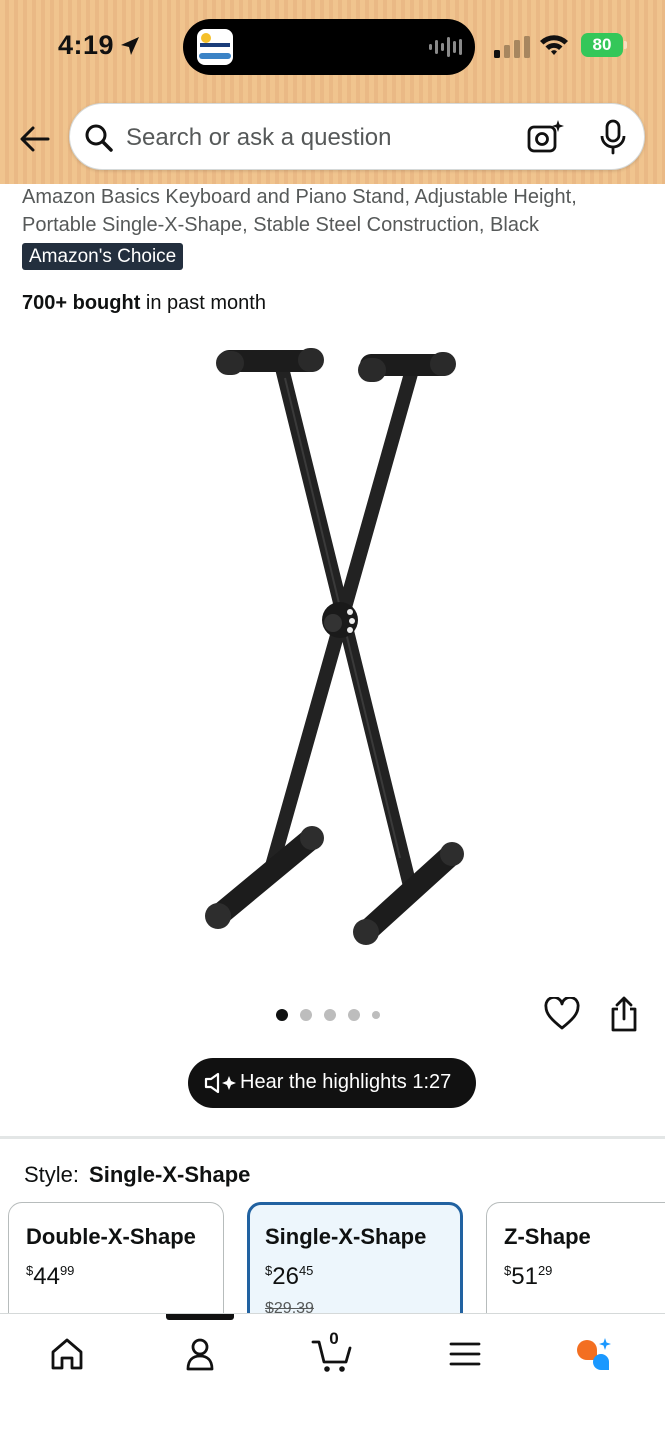 Image resolution: width=665 pixels, height=1440 pixels. What do you see at coordinates (203, 303) in the screenshot?
I see `bought-count-suffix: in past month` at bounding box center [203, 303].